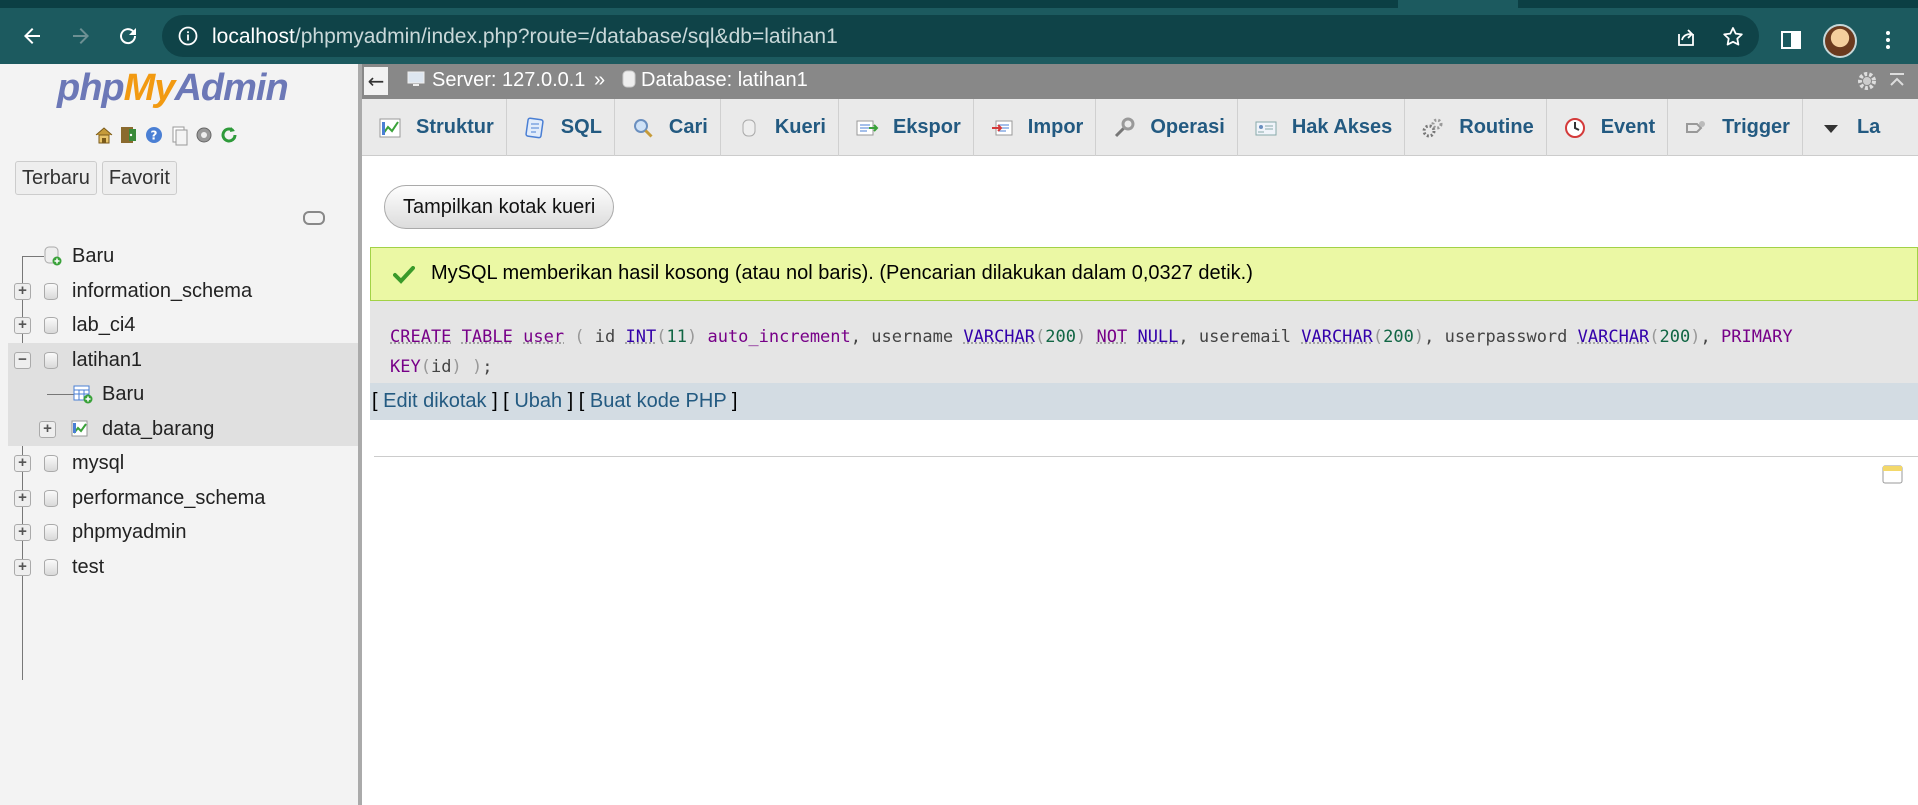 Image resolution: width=1918 pixels, height=805 pixels. What do you see at coordinates (107, 360) in the screenshot?
I see `tree-item-label: latihan1` at bounding box center [107, 360].